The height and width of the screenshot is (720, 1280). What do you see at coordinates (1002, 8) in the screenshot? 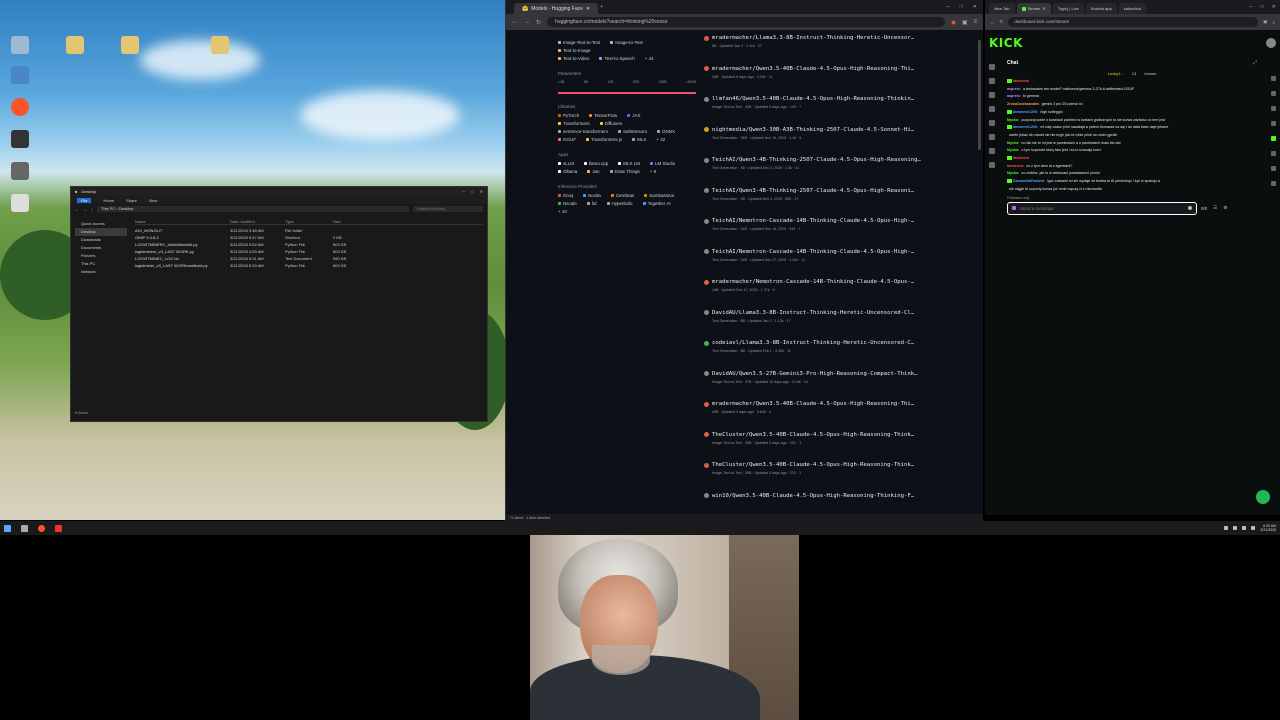
I see `browser-tab: New Tab` at bounding box center [1002, 8].